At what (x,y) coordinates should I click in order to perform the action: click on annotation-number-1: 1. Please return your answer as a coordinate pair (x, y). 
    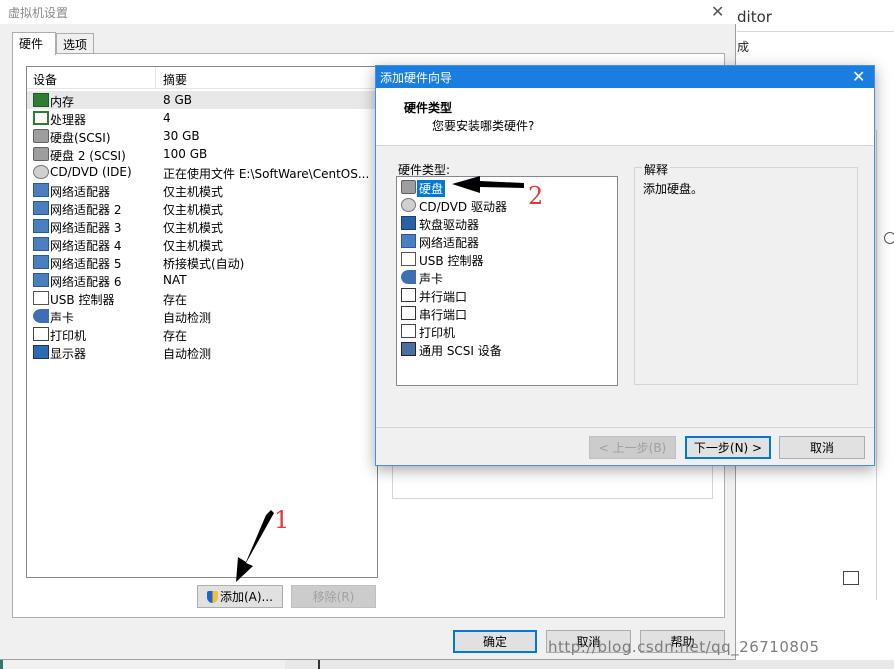
    Looking at the image, I should click on (282, 520).